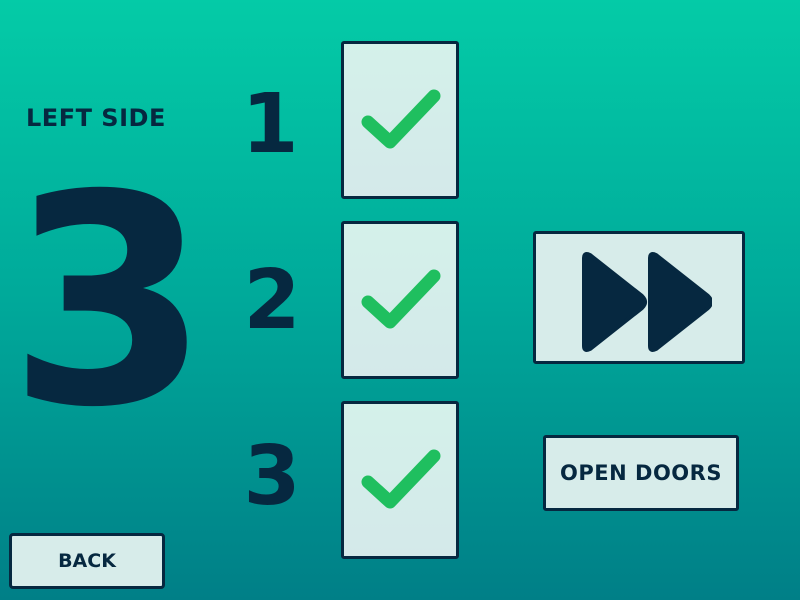 Image resolution: width=800 pixels, height=600 pixels. I want to click on row-number-1: 1, so click(270, 124).